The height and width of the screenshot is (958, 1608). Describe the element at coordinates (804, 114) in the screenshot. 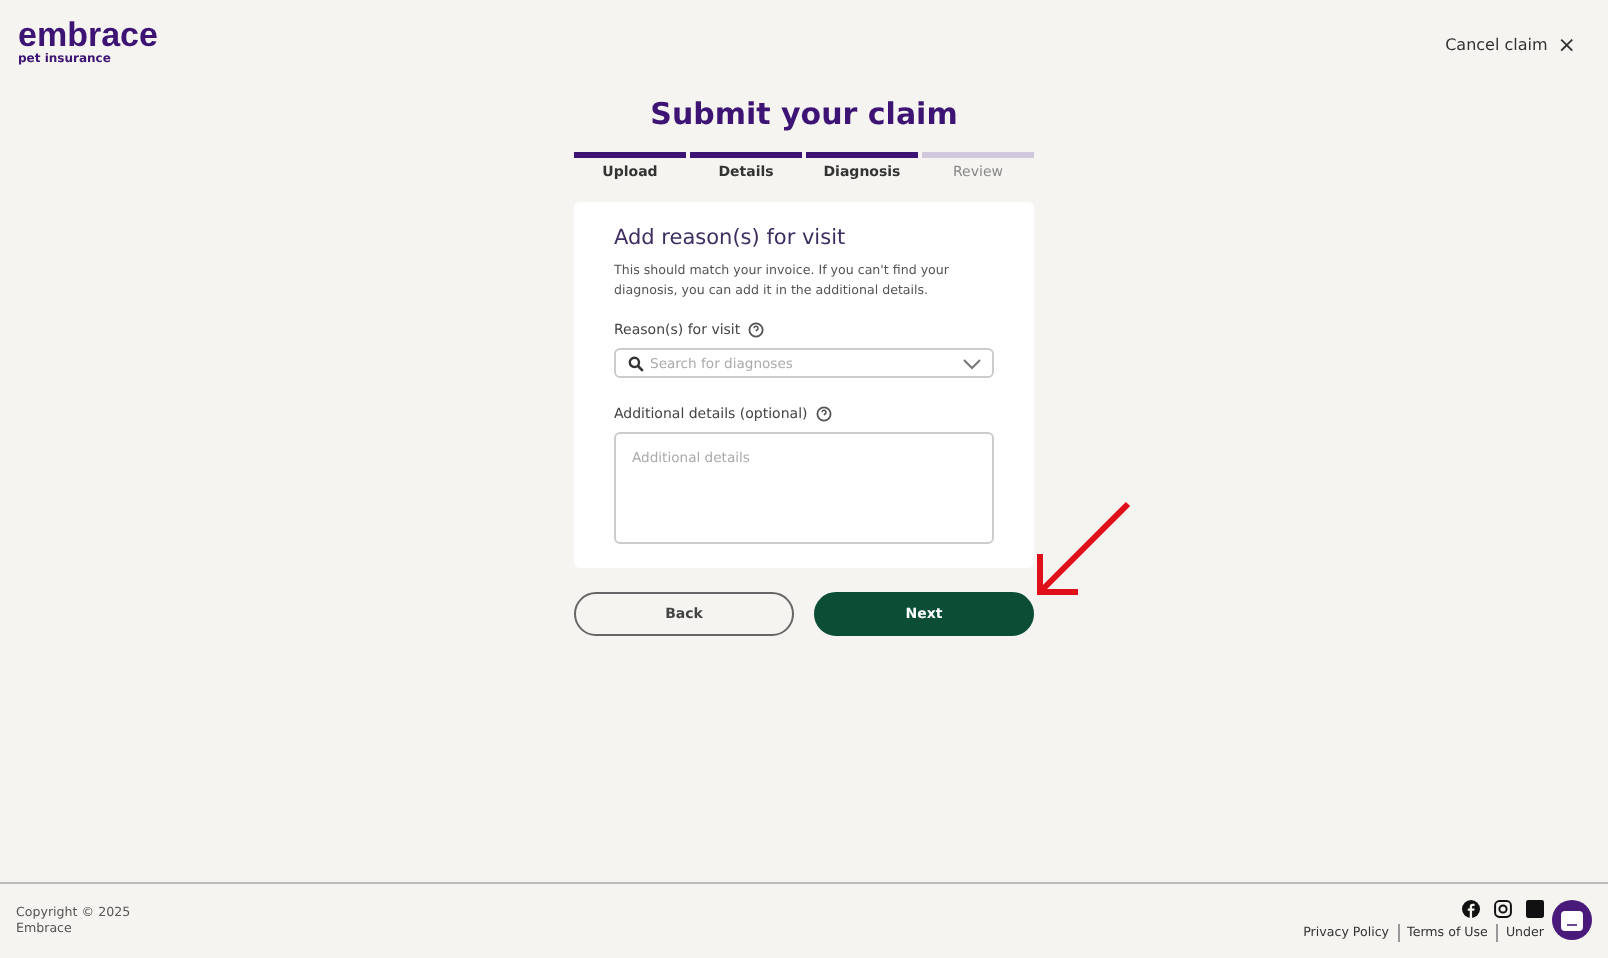

I see `page-title: Submit your claim` at that location.